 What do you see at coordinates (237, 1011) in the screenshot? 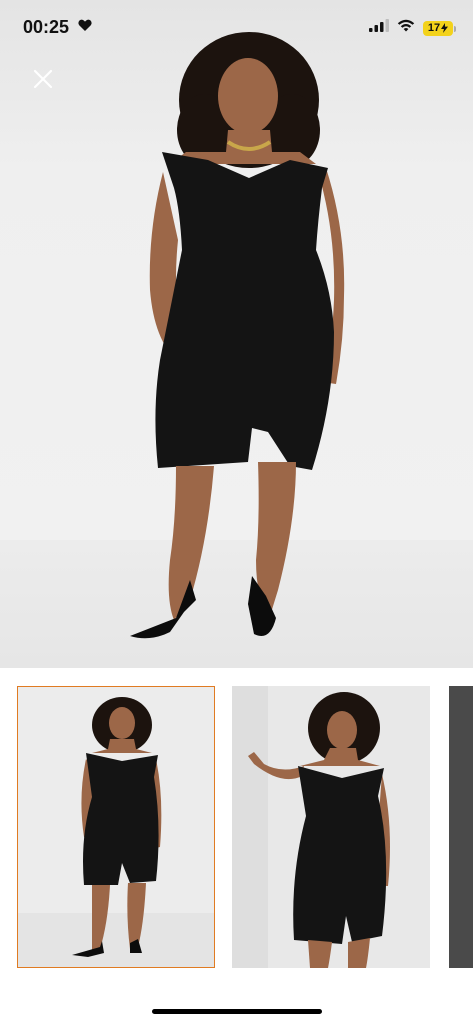
I see `home-indicator` at bounding box center [237, 1011].